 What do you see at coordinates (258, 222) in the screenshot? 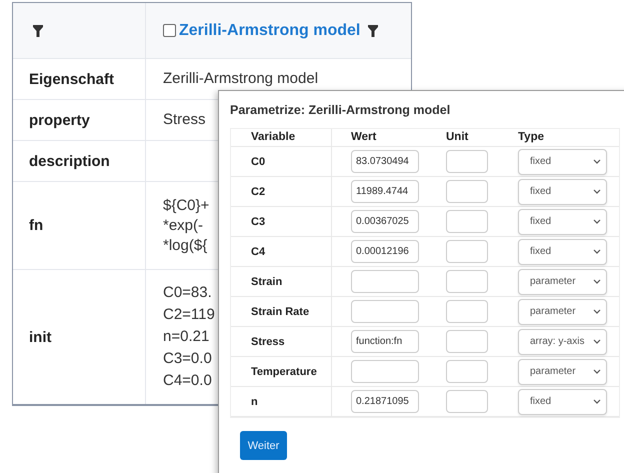
I see `variable-name: C3` at bounding box center [258, 222].